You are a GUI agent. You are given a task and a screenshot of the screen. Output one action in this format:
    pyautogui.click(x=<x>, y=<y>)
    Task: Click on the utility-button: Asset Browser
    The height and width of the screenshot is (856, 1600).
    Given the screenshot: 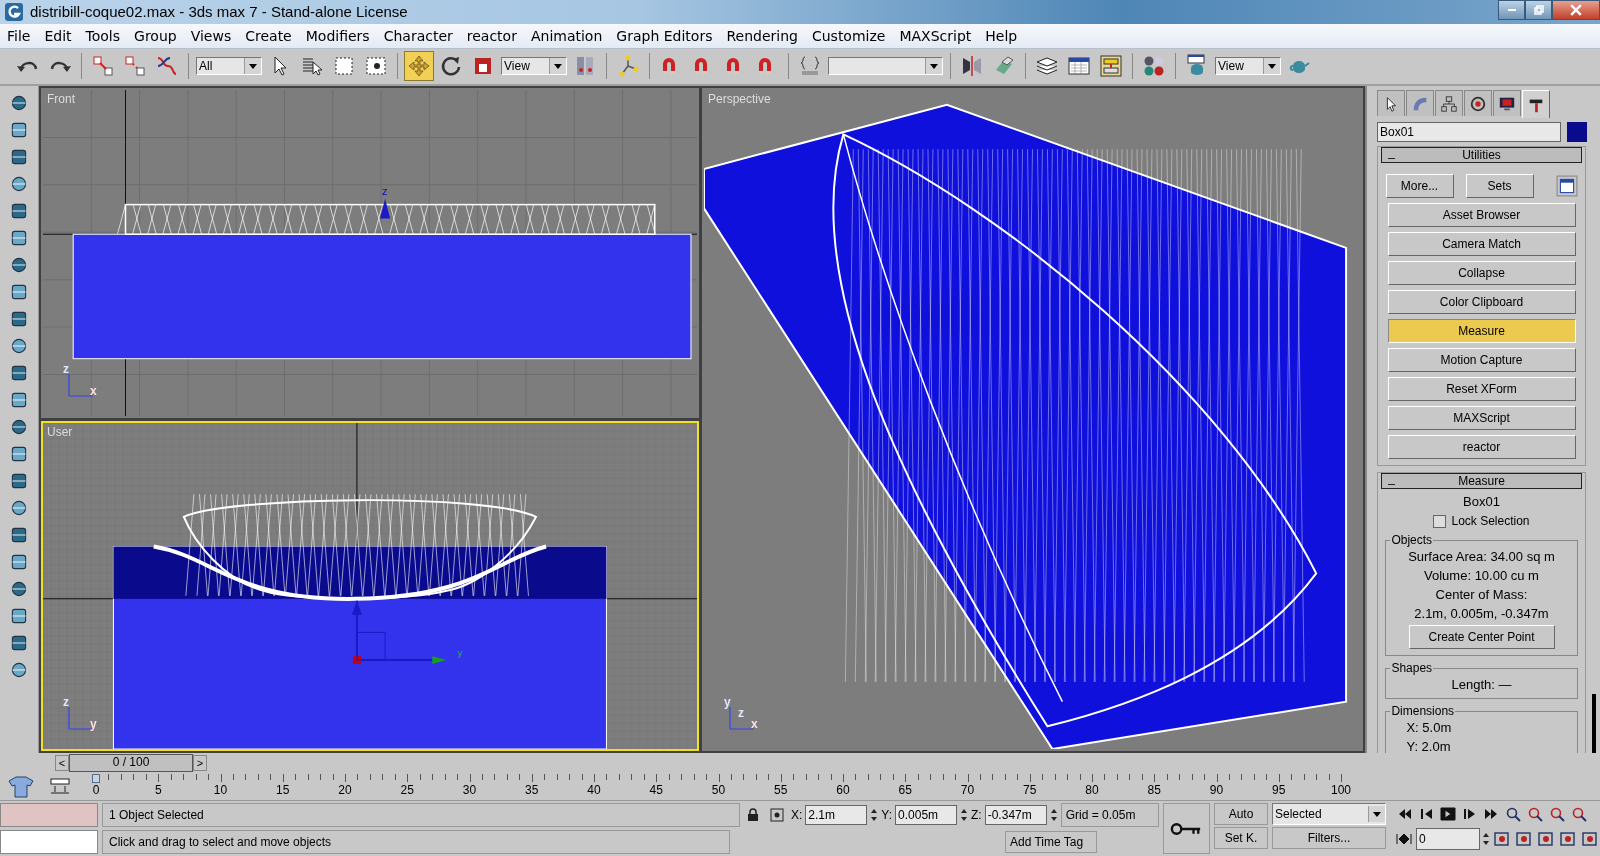 What is the action you would take?
    pyautogui.click(x=1481, y=215)
    